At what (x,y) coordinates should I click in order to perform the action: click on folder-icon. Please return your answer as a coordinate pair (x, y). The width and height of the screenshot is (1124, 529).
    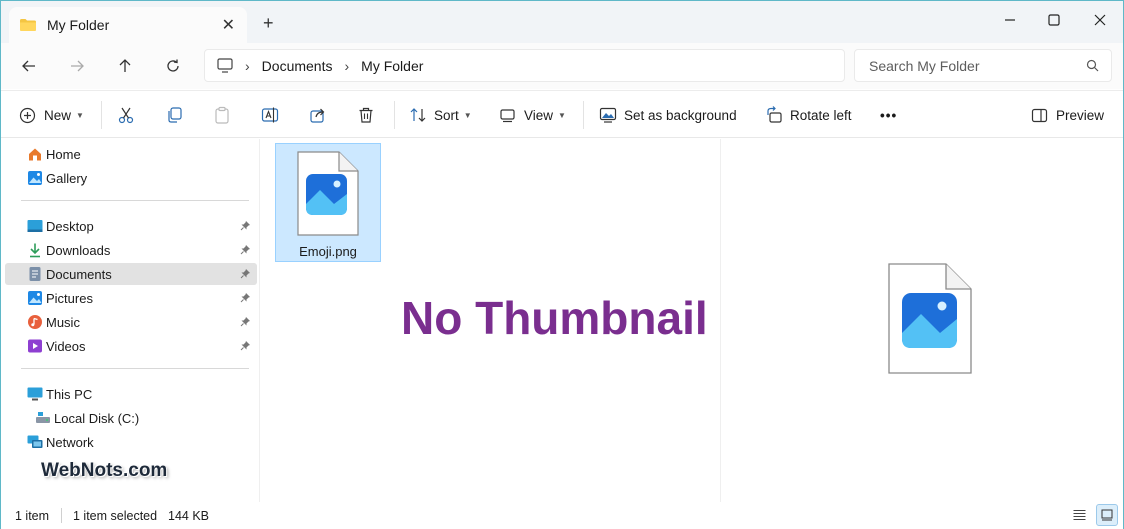
    Looking at the image, I should click on (28, 25).